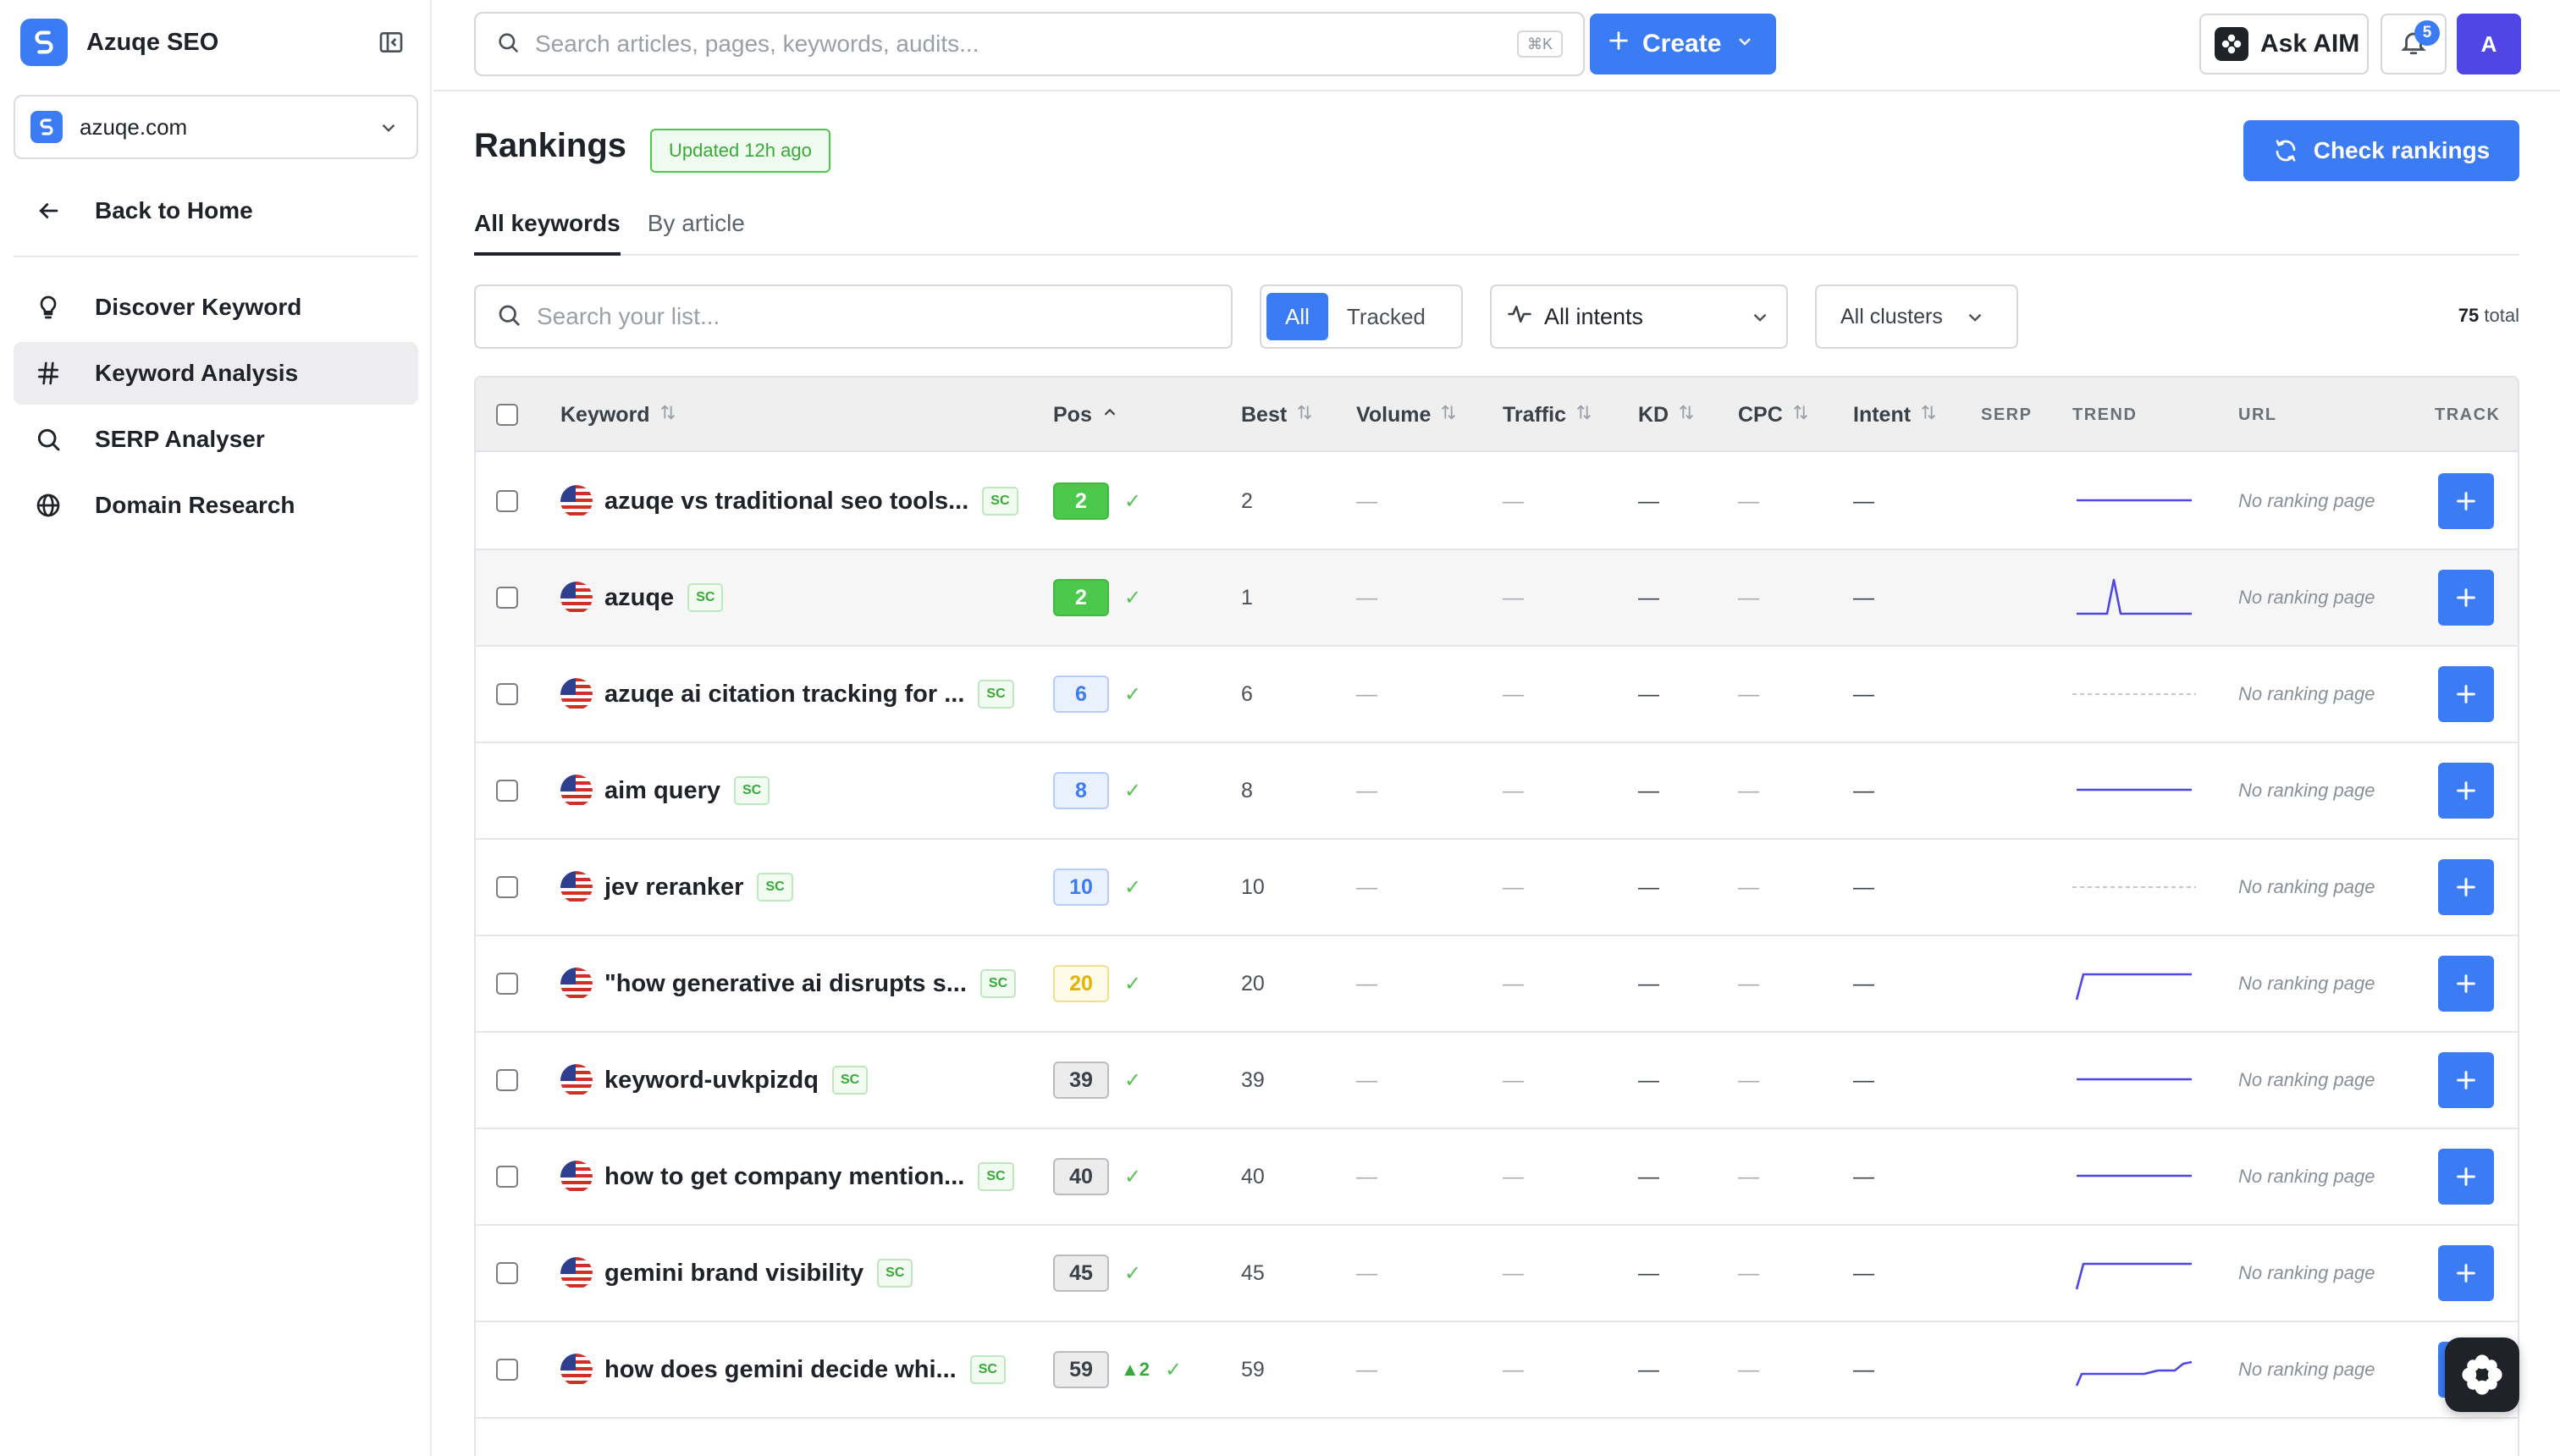 This screenshot has width=2560, height=1456. What do you see at coordinates (1548, 415) in the screenshot?
I see `col-traffic: Traffic` at bounding box center [1548, 415].